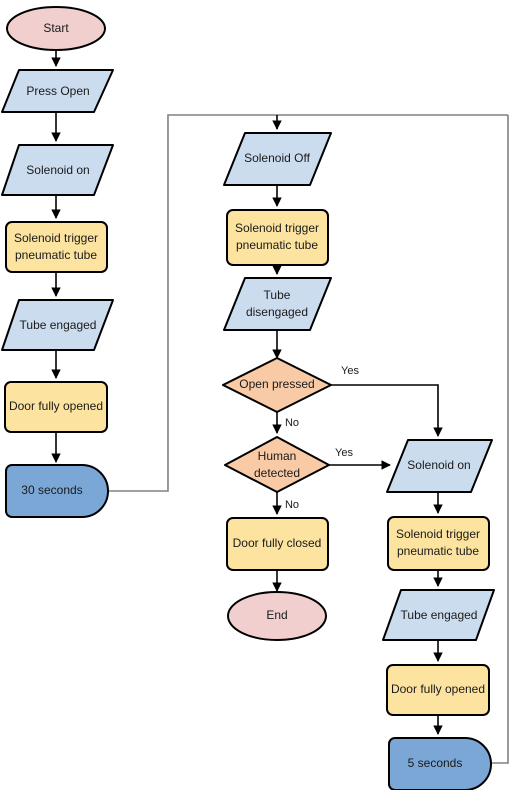 This screenshot has height=790, width=519. Describe the element at coordinates (56, 407) in the screenshot. I see `node-door-fully-opened-left: Door fully opened` at that location.